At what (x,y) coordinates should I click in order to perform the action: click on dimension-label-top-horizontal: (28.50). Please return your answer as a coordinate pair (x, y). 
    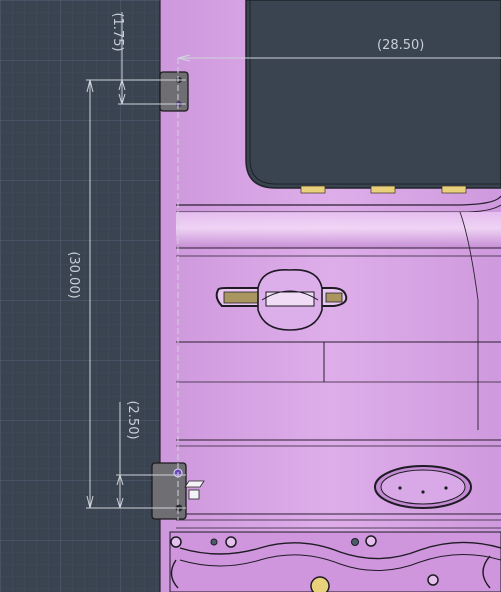
    Looking at the image, I should click on (400, 45).